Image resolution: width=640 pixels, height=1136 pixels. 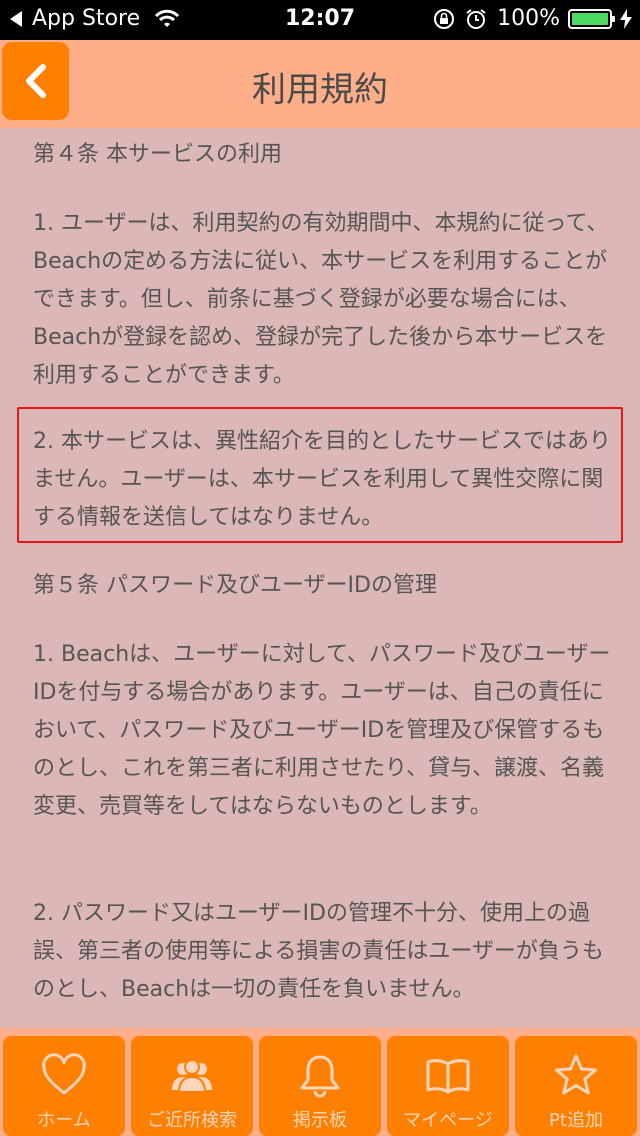 What do you see at coordinates (576, 1120) in the screenshot?
I see `tab-label: Pt追加` at bounding box center [576, 1120].